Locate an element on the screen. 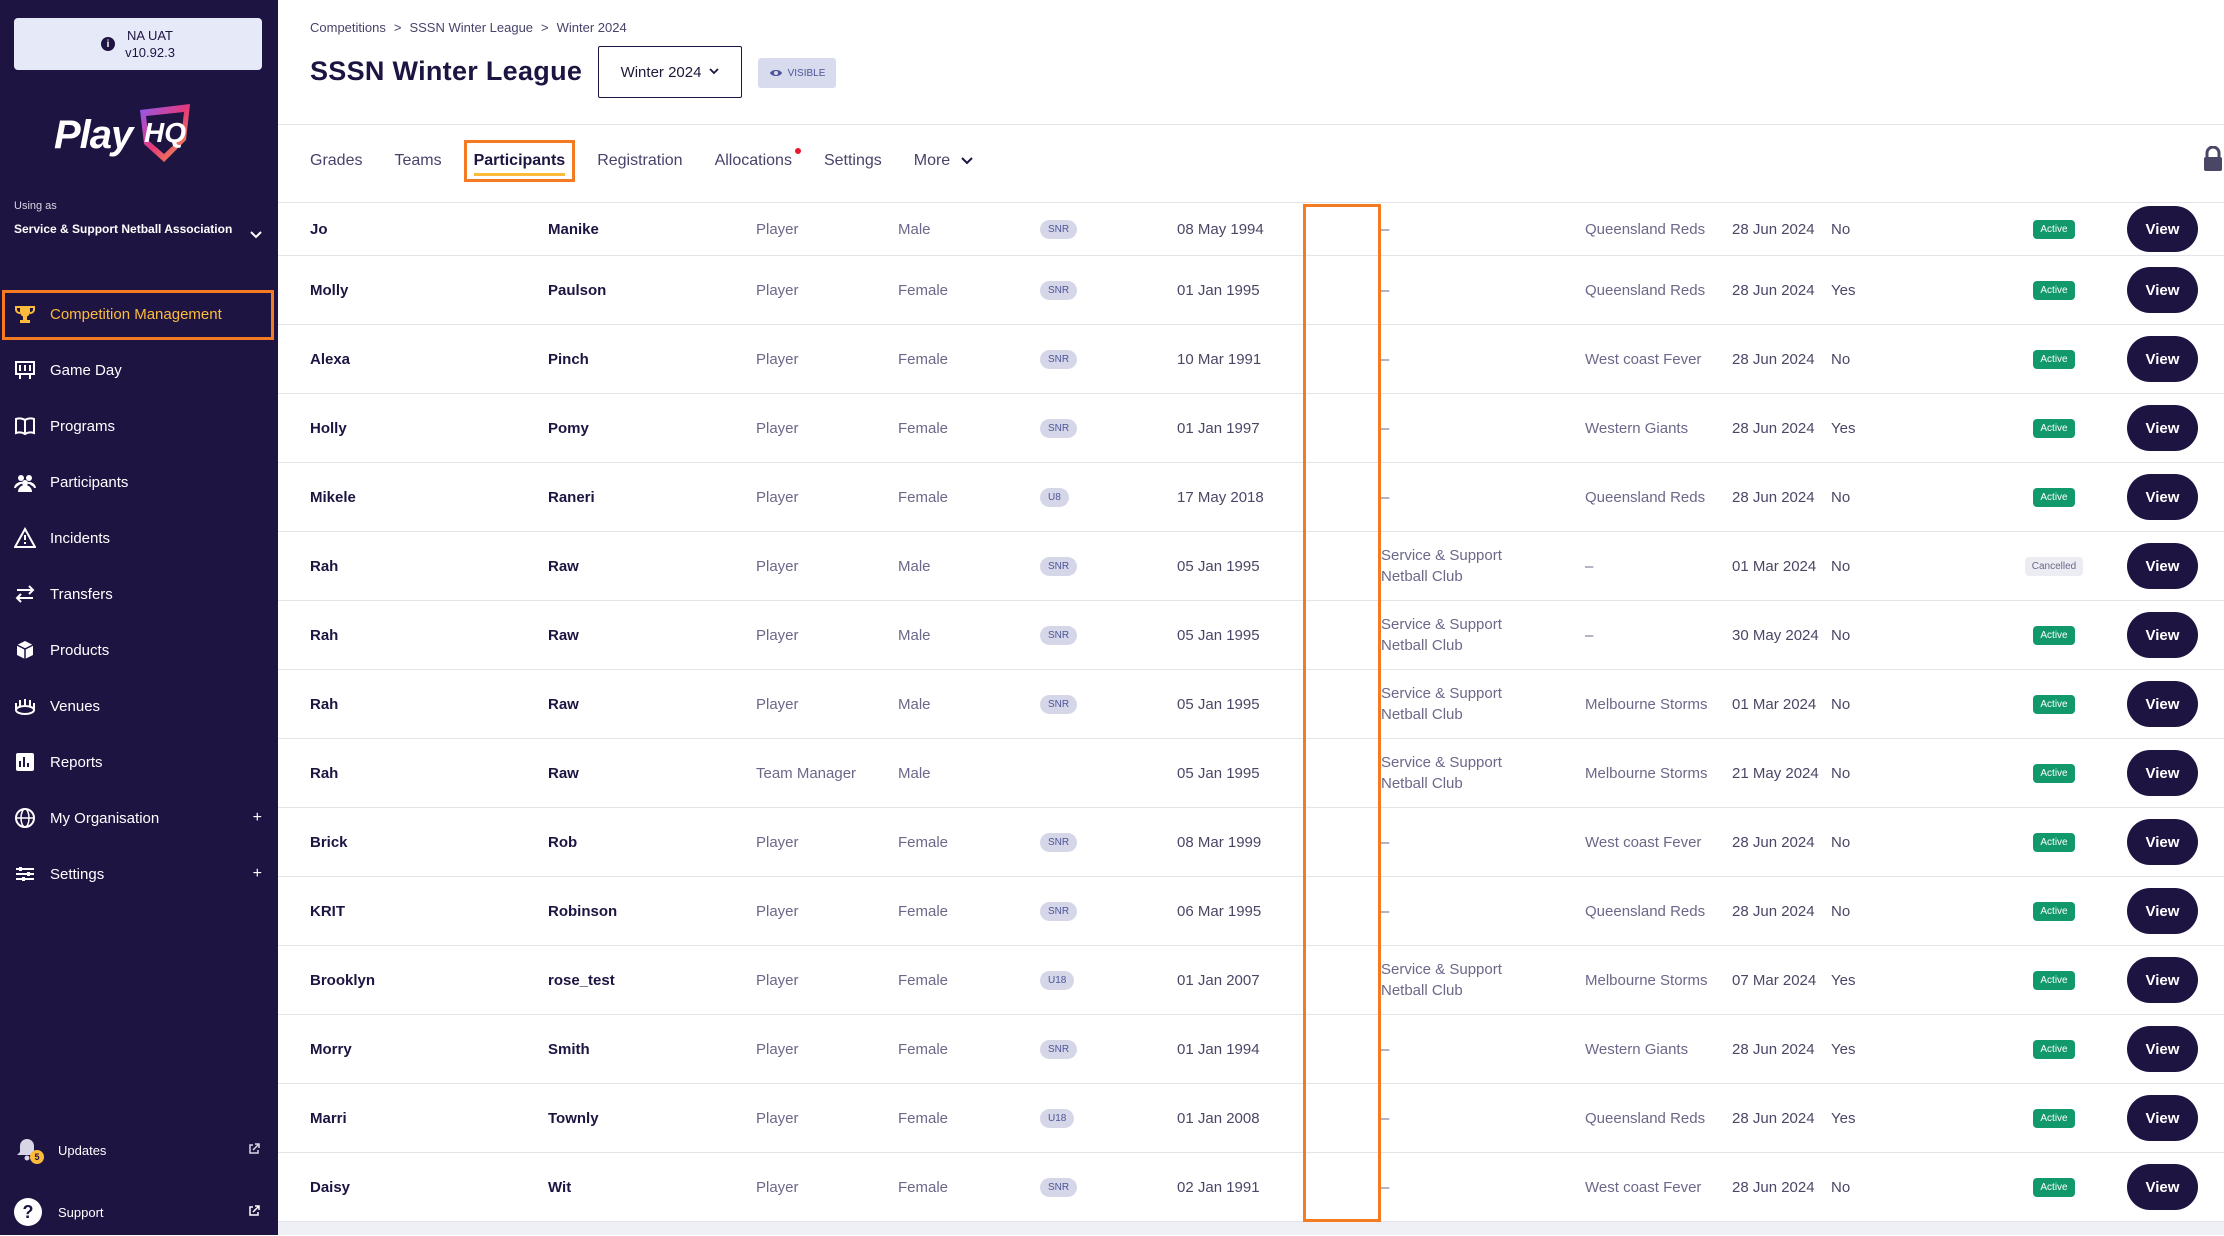  updates-link: 5 Updates is located at coordinates (139, 1150).